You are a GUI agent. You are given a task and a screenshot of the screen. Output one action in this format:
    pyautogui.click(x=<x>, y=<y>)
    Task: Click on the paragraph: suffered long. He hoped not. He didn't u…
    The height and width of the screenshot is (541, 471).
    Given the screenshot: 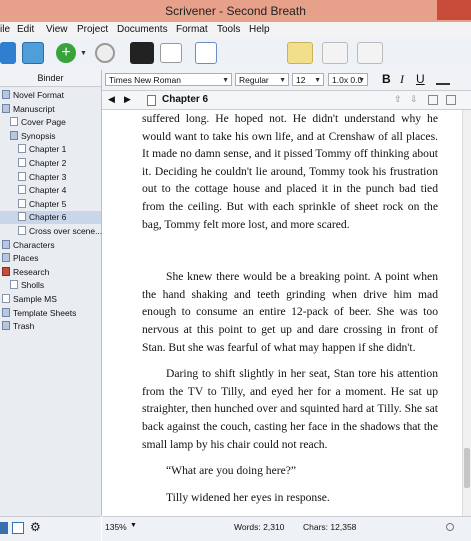 What is the action you would take?
    pyautogui.click(x=290, y=171)
    